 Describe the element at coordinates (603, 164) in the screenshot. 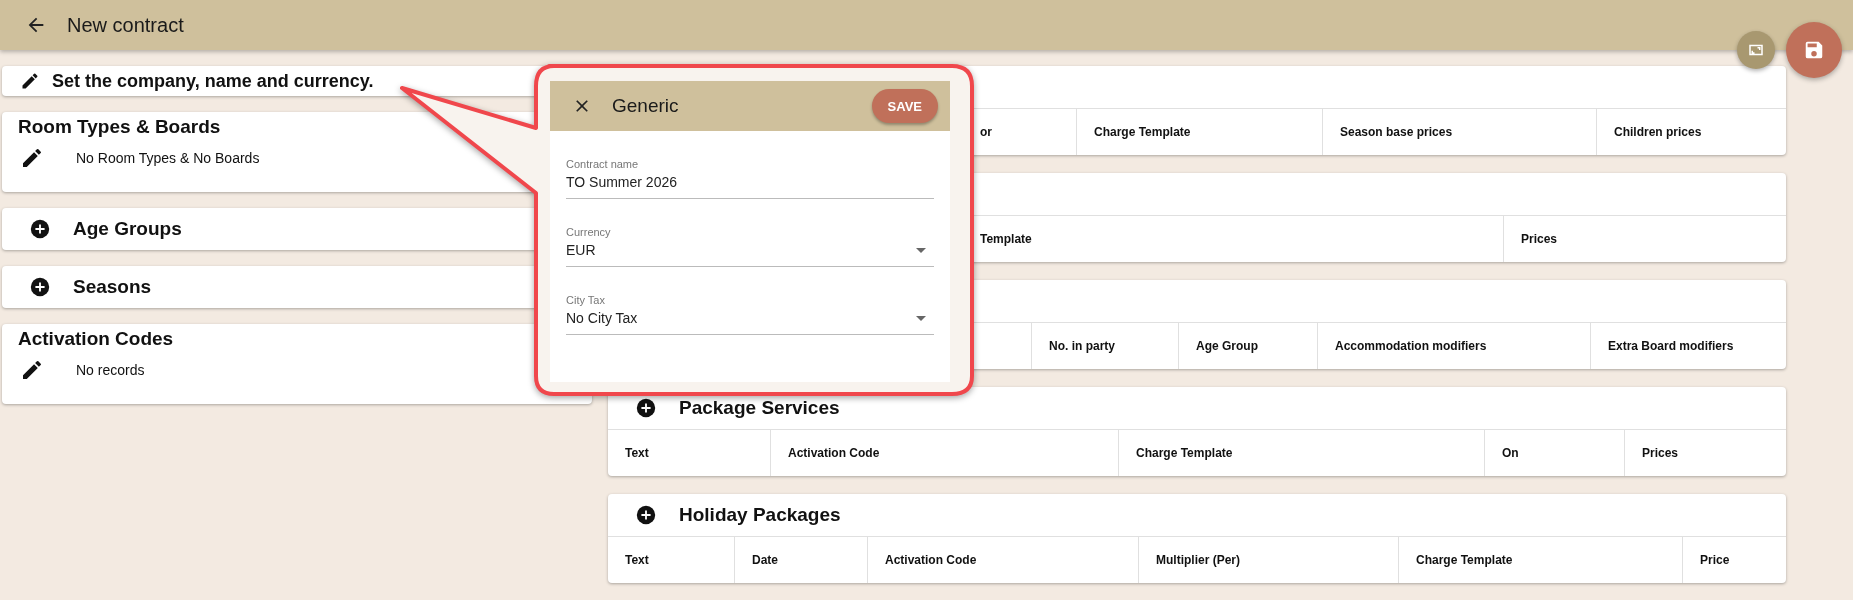

I see `field-label: Contract name` at that location.